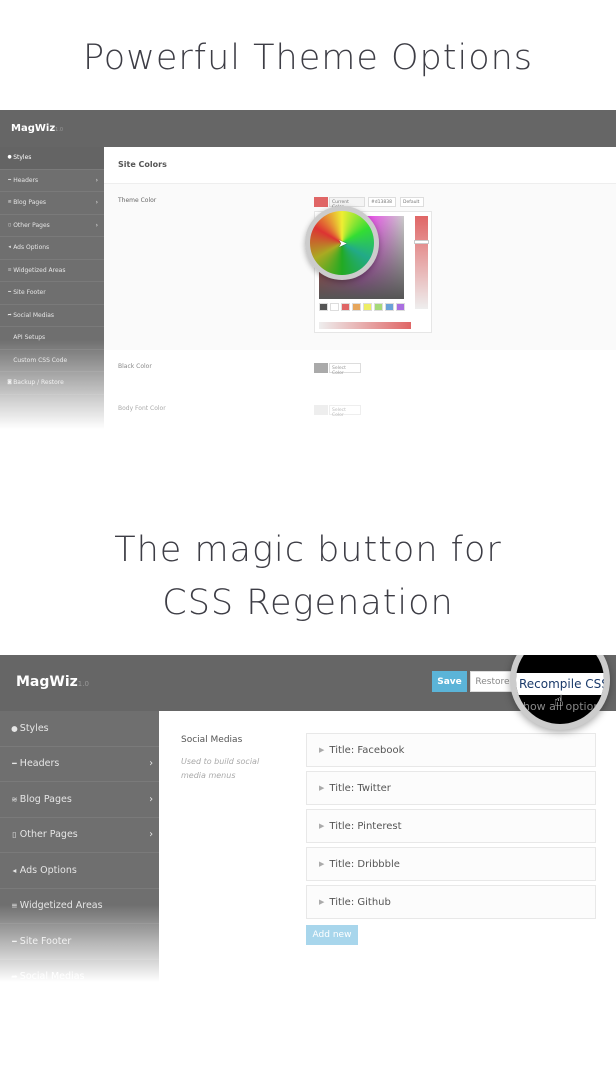 The width and height of the screenshot is (616, 1072). What do you see at coordinates (412, 202) in the screenshot?
I see `default-button: Default` at bounding box center [412, 202].